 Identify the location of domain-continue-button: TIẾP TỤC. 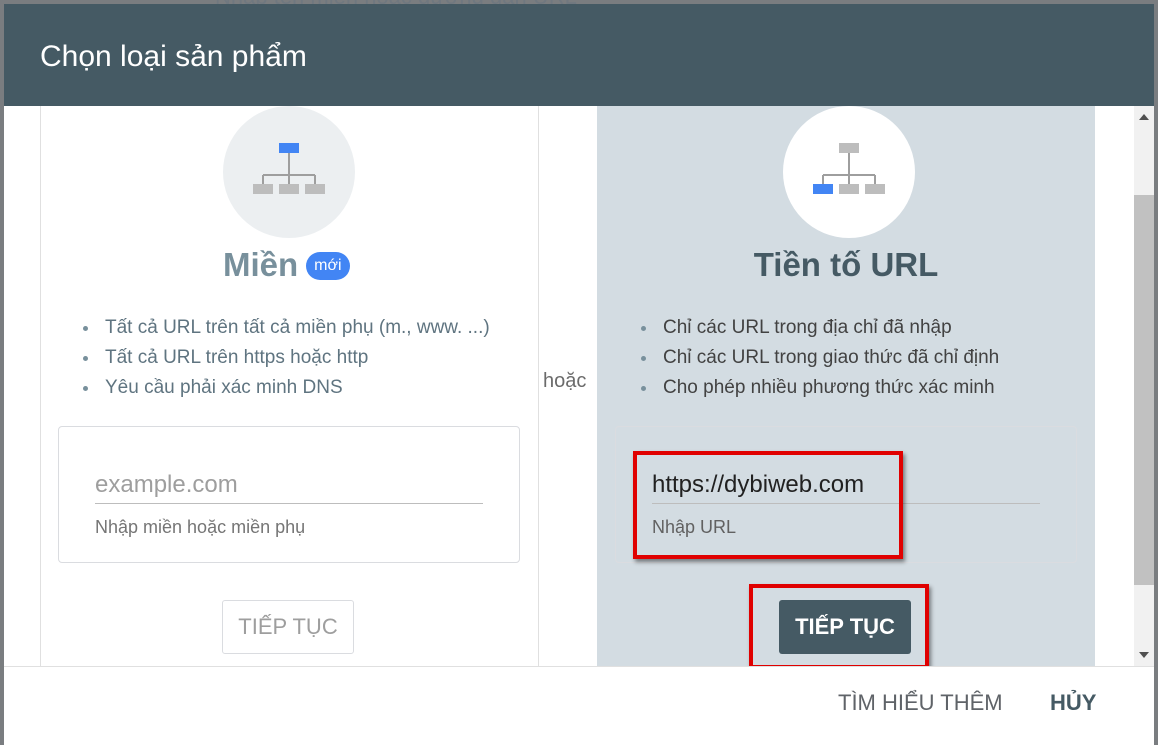
(288, 627).